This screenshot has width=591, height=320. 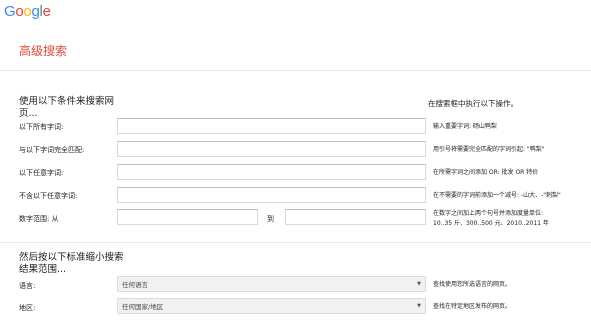 I want to click on any-words-label: 以下任意字词:, so click(x=41, y=173).